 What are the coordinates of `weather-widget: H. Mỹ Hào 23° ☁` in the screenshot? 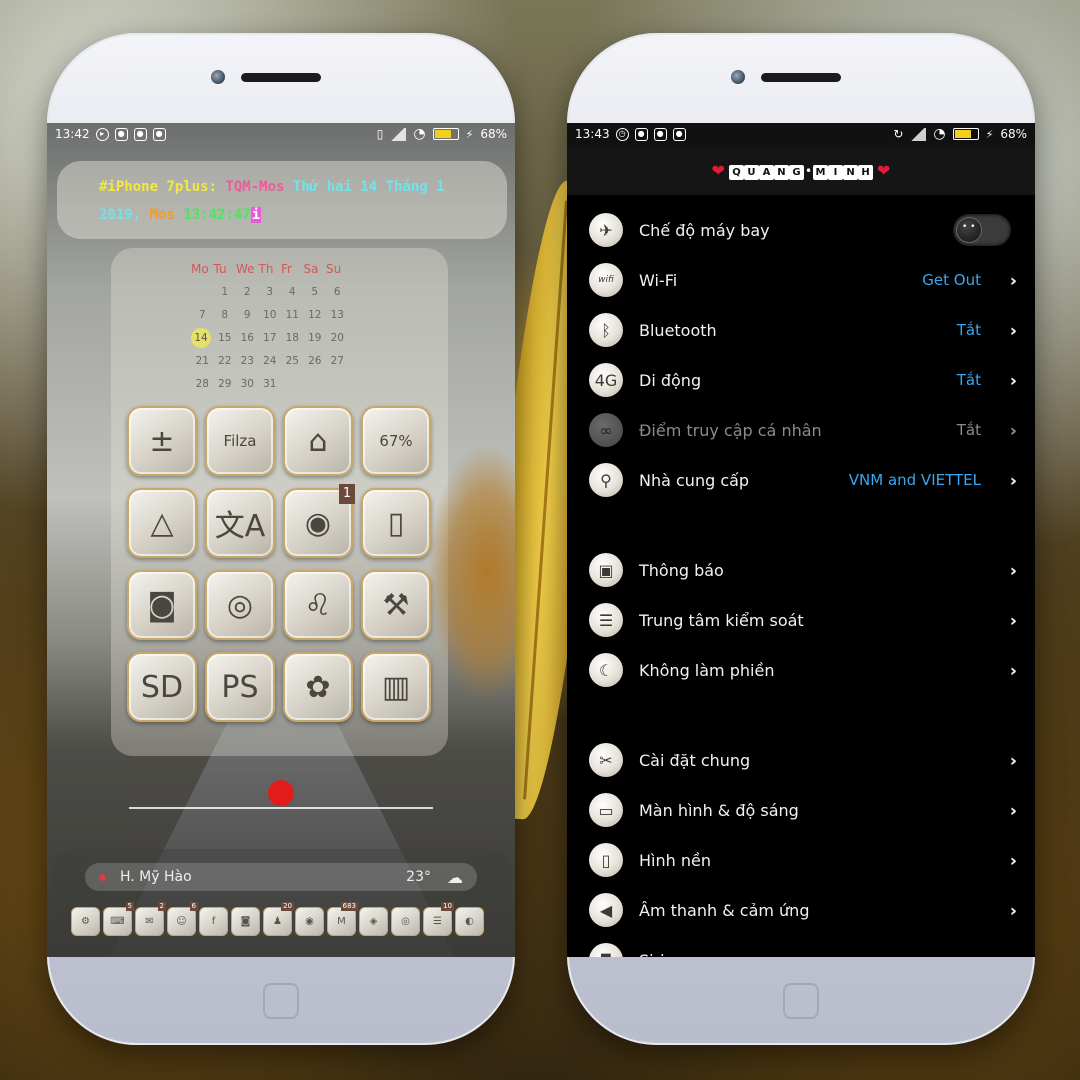 It's located at (281, 877).